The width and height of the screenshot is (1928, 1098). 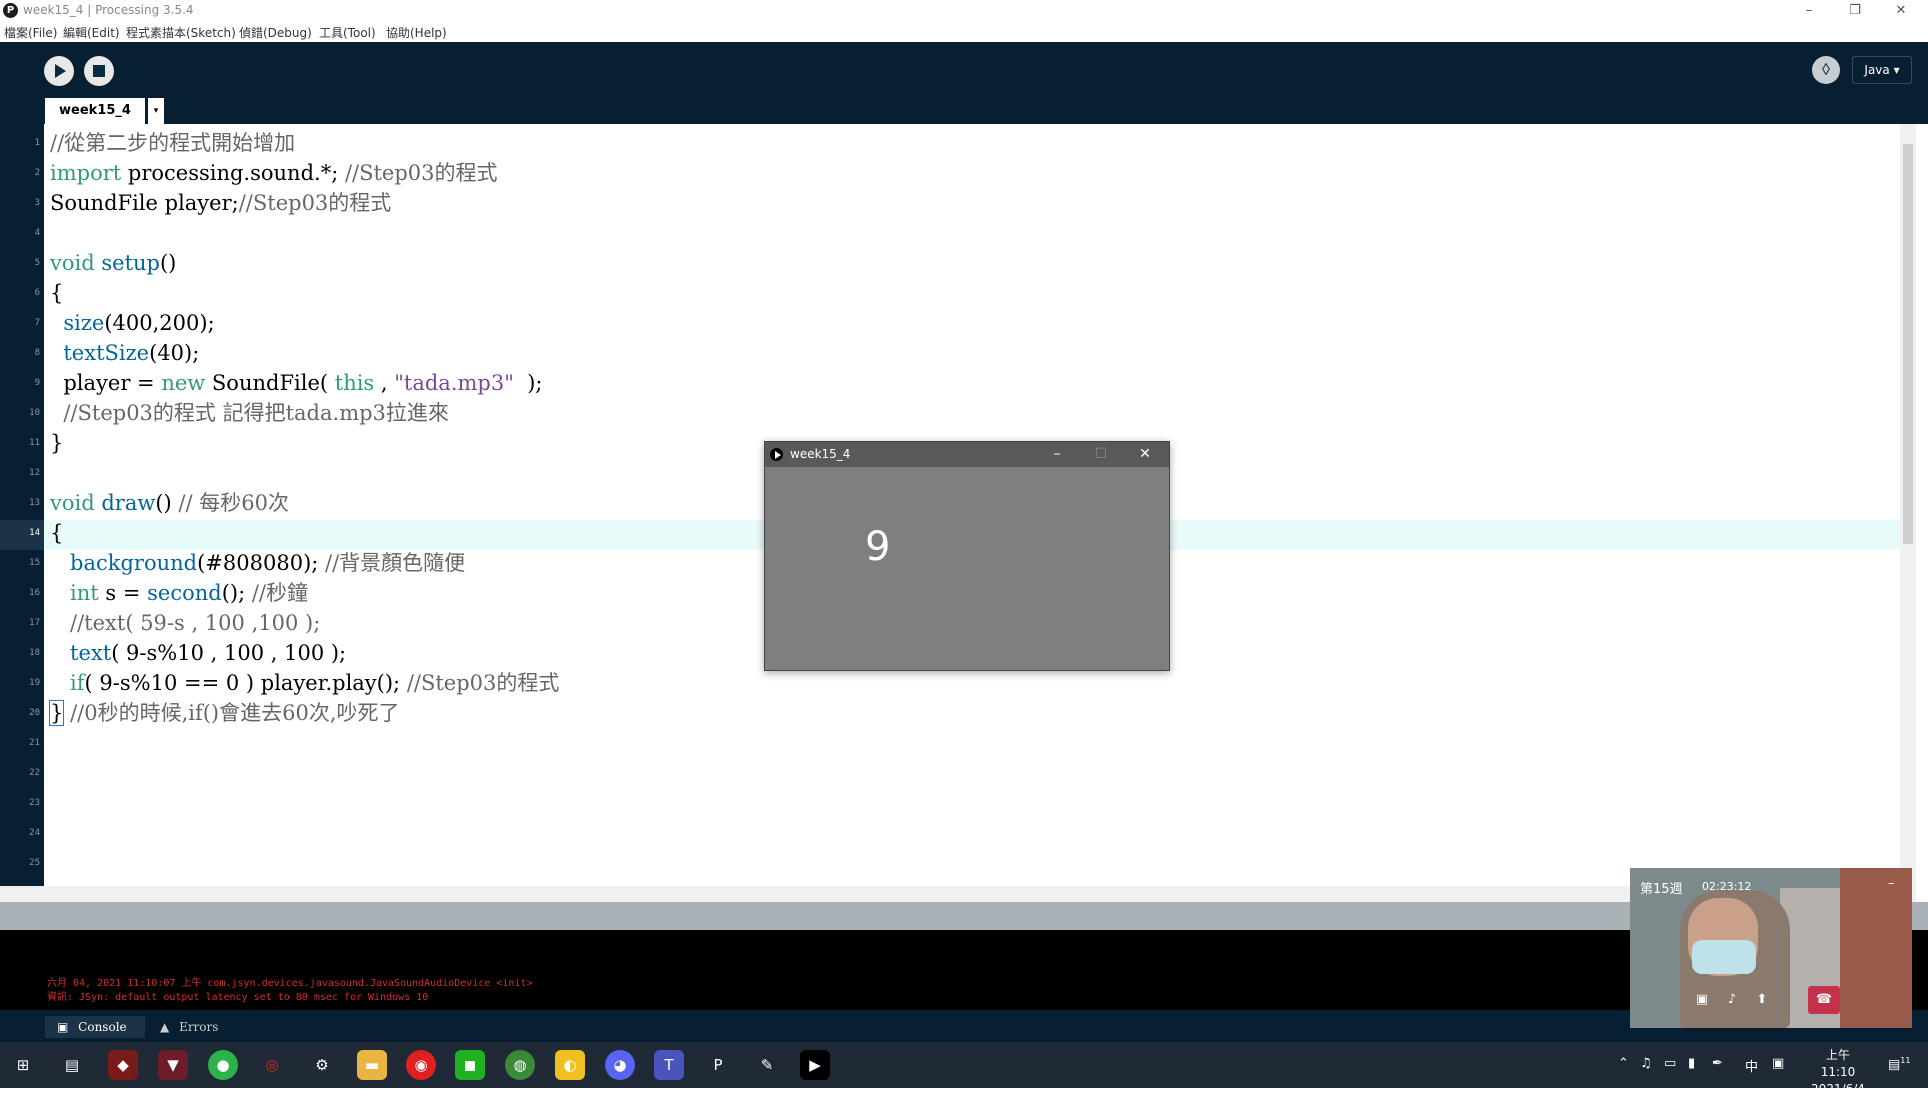 I want to click on line-number: 8, so click(x=37, y=353).